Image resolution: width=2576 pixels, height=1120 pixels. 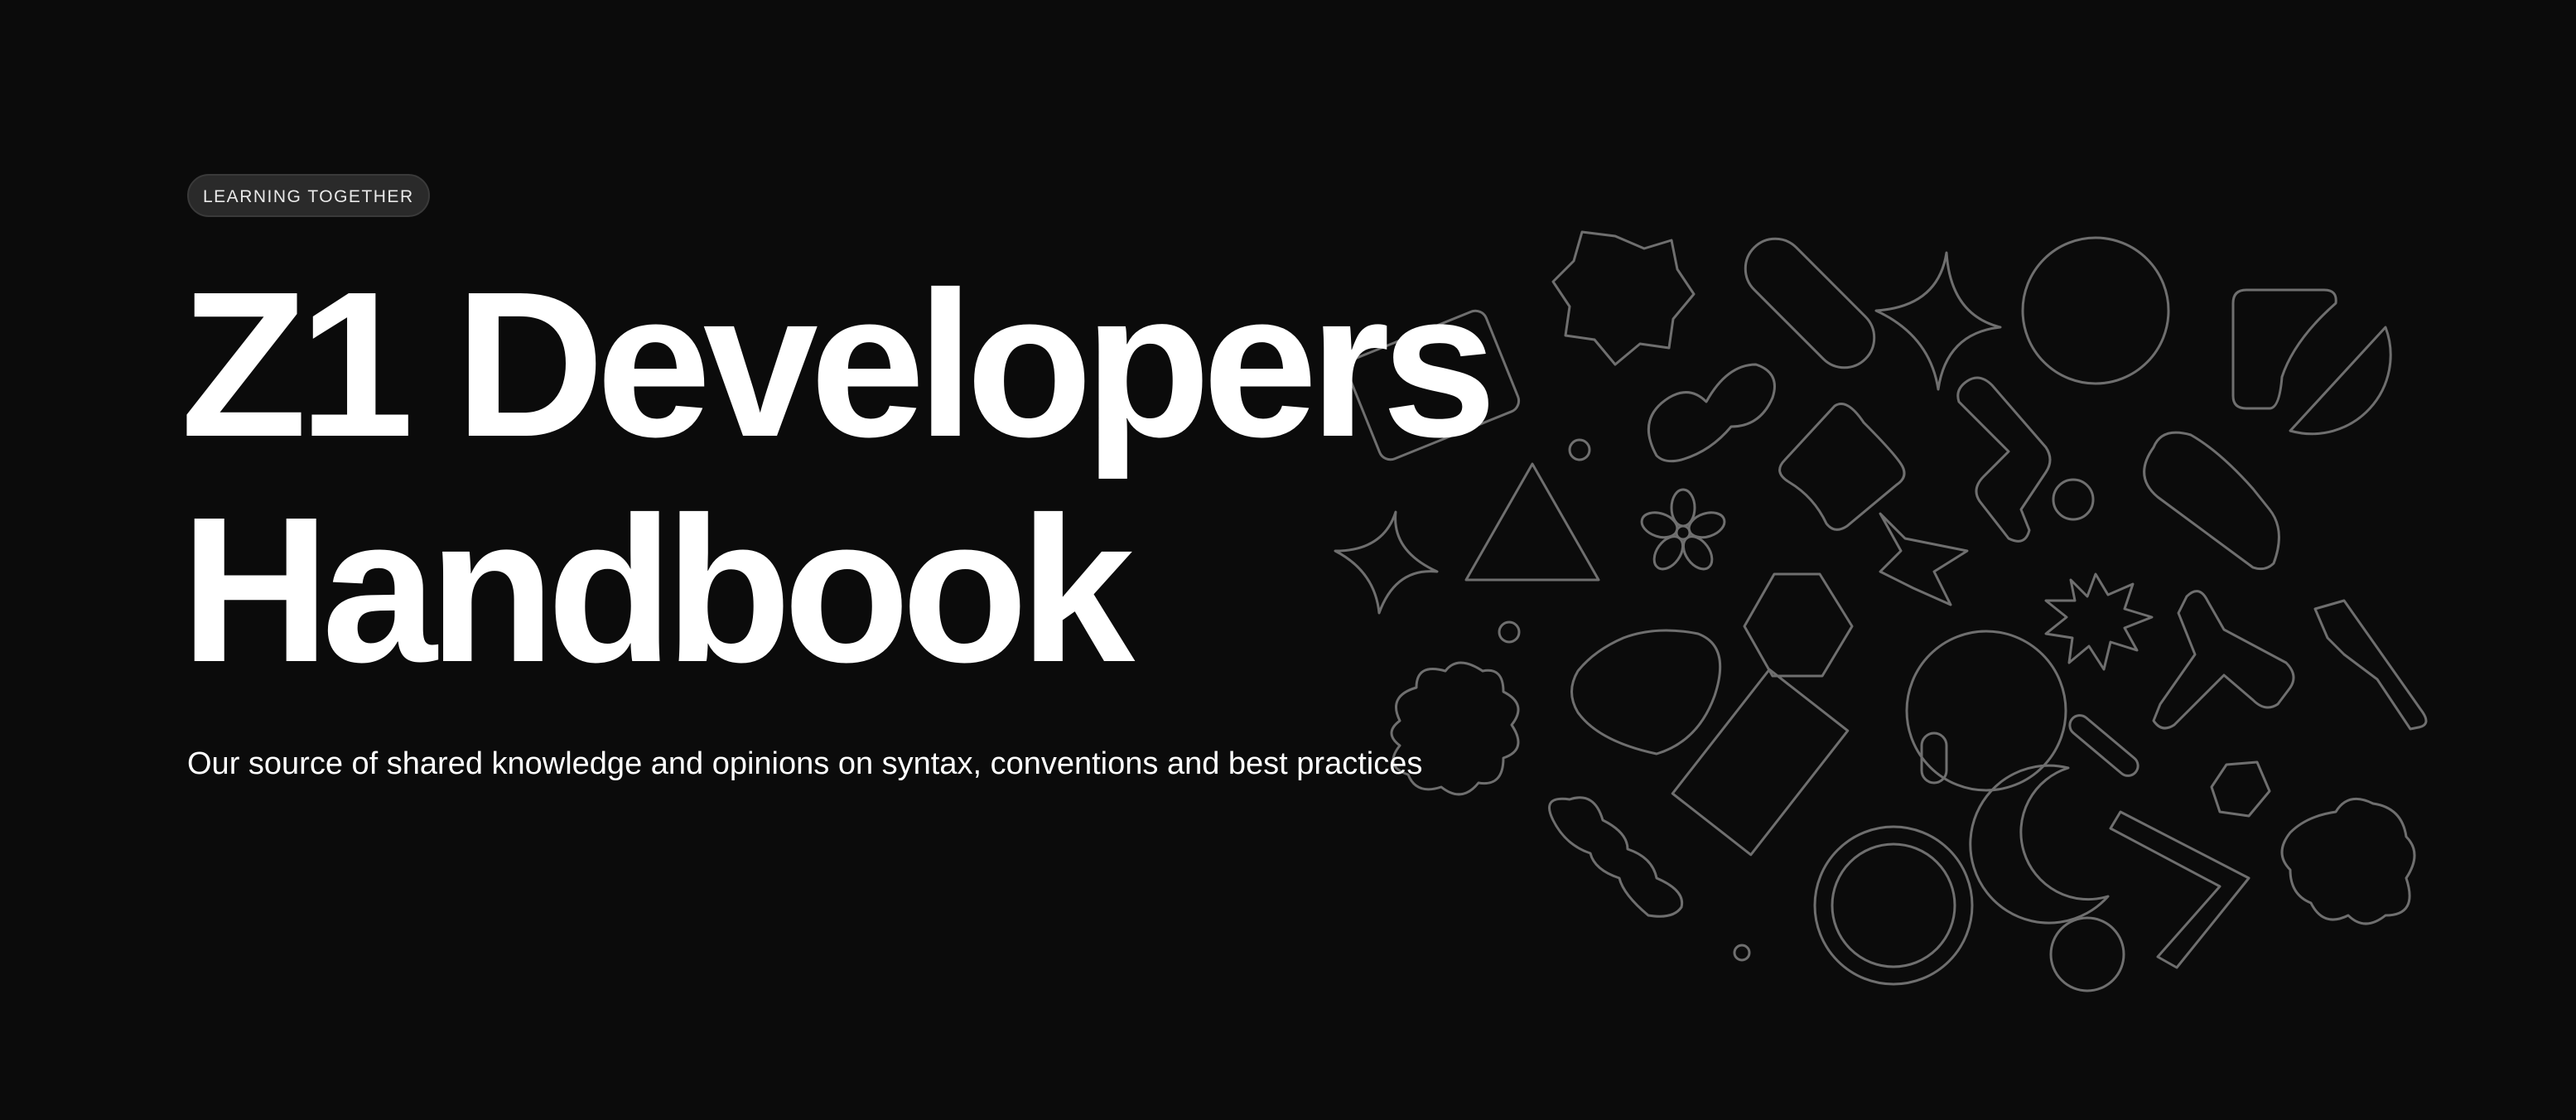 I want to click on diagonal-rect-shape, so click(x=1761, y=762).